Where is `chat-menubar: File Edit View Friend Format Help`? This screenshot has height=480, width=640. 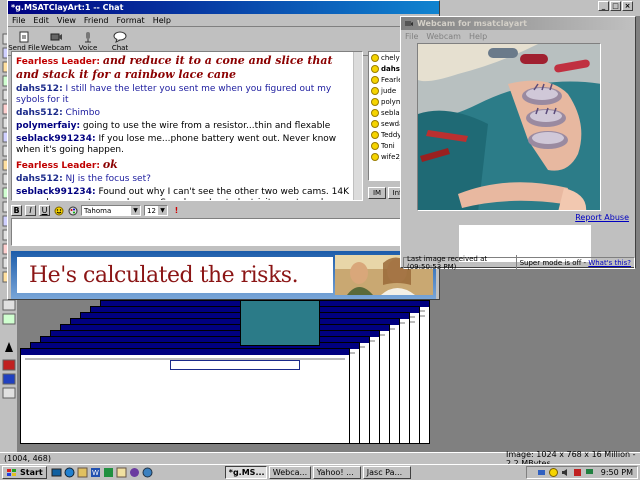
chat-menubar: File Edit View Friend Format Help is located at coordinates (223, 20).